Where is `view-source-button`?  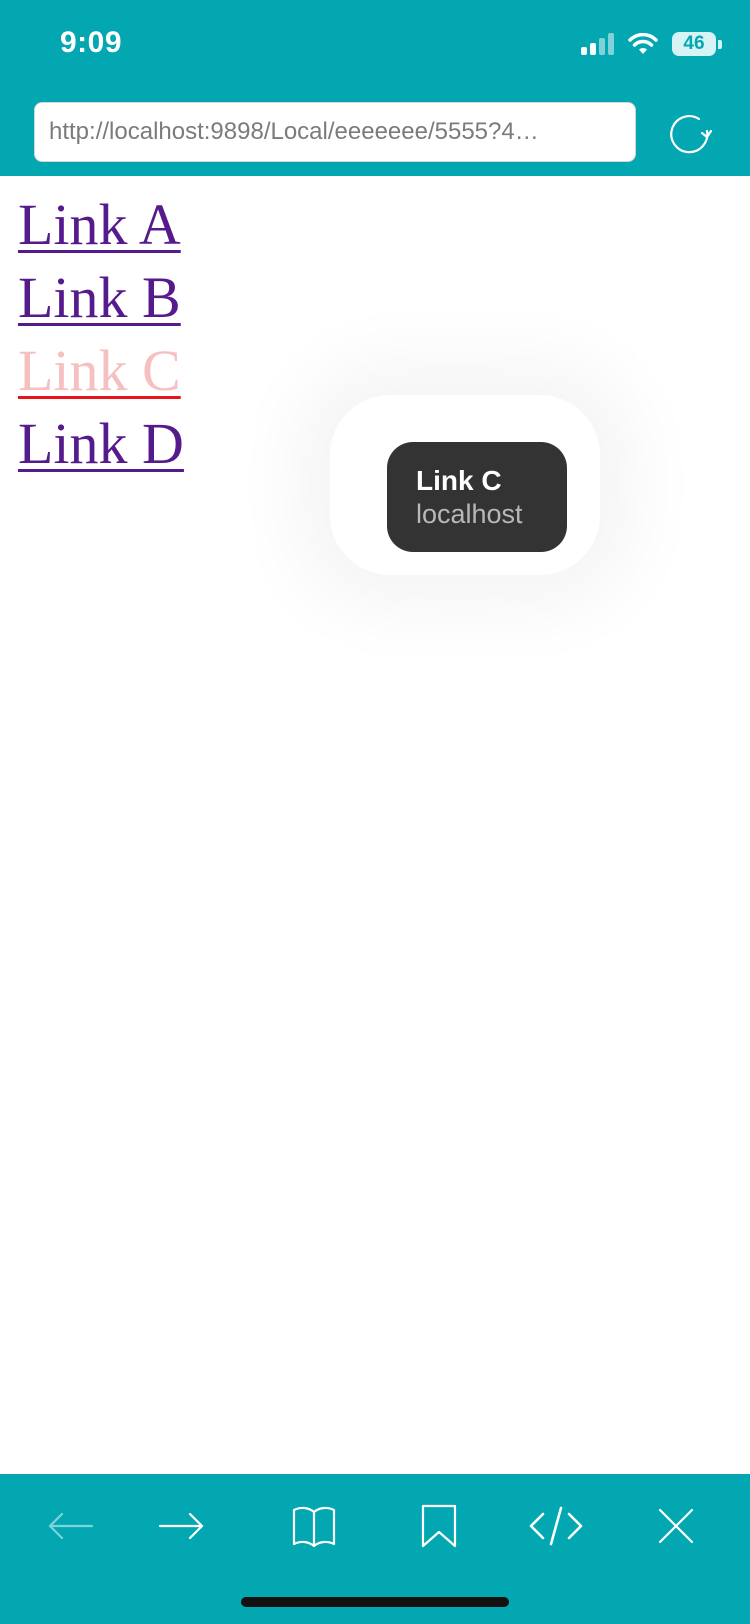
view-source-button is located at coordinates (556, 1526).